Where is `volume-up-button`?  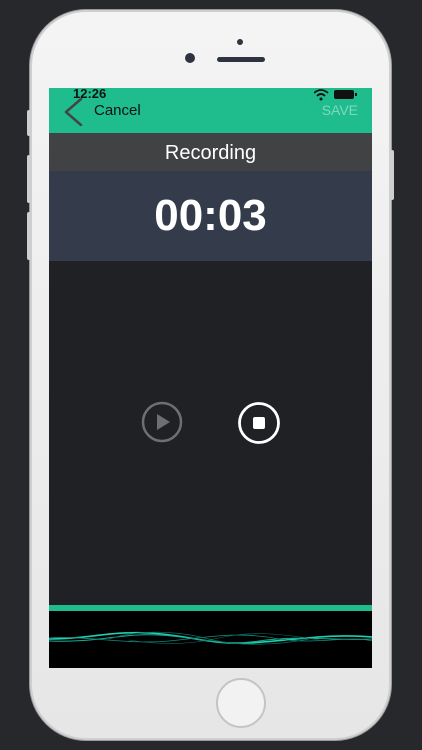 volume-up-button is located at coordinates (29, 179).